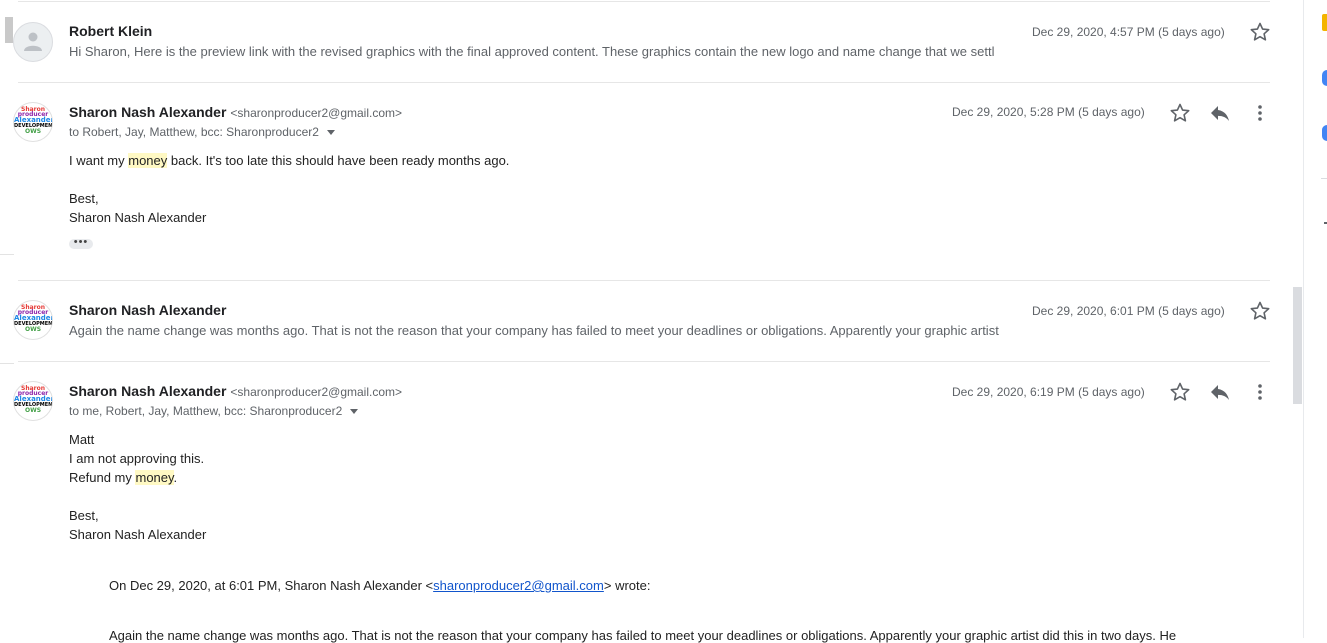 This screenshot has height=643, width=1327. I want to click on message-body-line: Refund my money., so click(123, 477).